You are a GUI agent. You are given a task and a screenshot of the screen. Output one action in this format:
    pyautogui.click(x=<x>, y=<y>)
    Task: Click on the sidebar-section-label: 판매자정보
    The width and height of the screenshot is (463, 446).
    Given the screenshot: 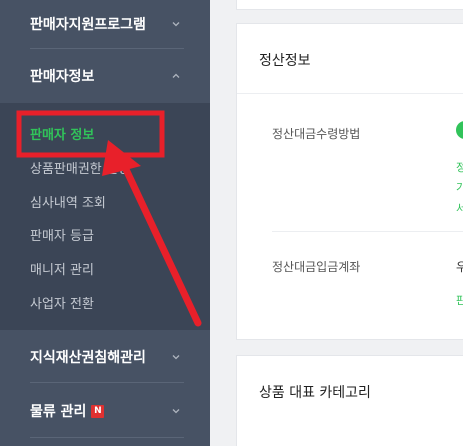 What is the action you would take?
    pyautogui.click(x=62, y=77)
    